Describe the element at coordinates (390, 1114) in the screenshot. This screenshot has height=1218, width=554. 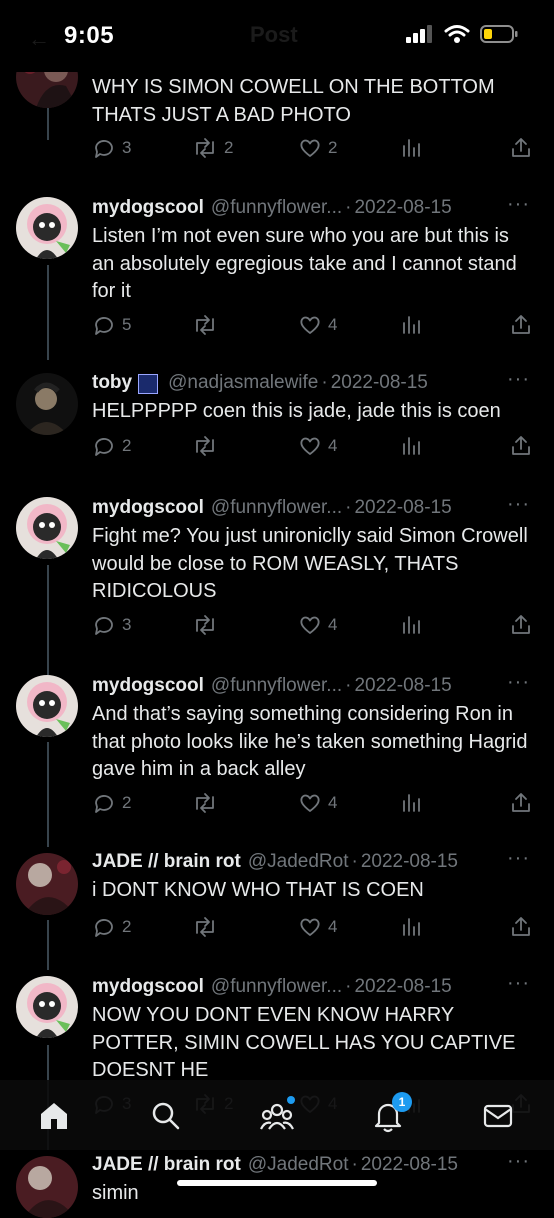
I see `nav-notifications: 1` at that location.